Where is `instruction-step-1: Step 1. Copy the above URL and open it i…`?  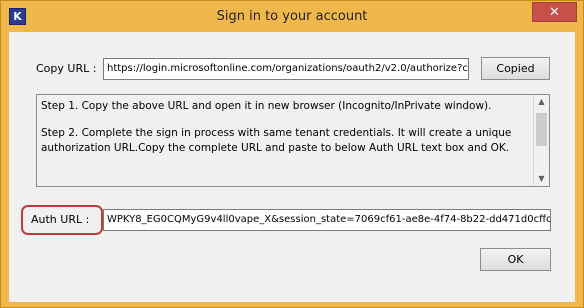
instruction-step-1: Step 1. Copy the above URL and open it i… is located at coordinates (266, 106).